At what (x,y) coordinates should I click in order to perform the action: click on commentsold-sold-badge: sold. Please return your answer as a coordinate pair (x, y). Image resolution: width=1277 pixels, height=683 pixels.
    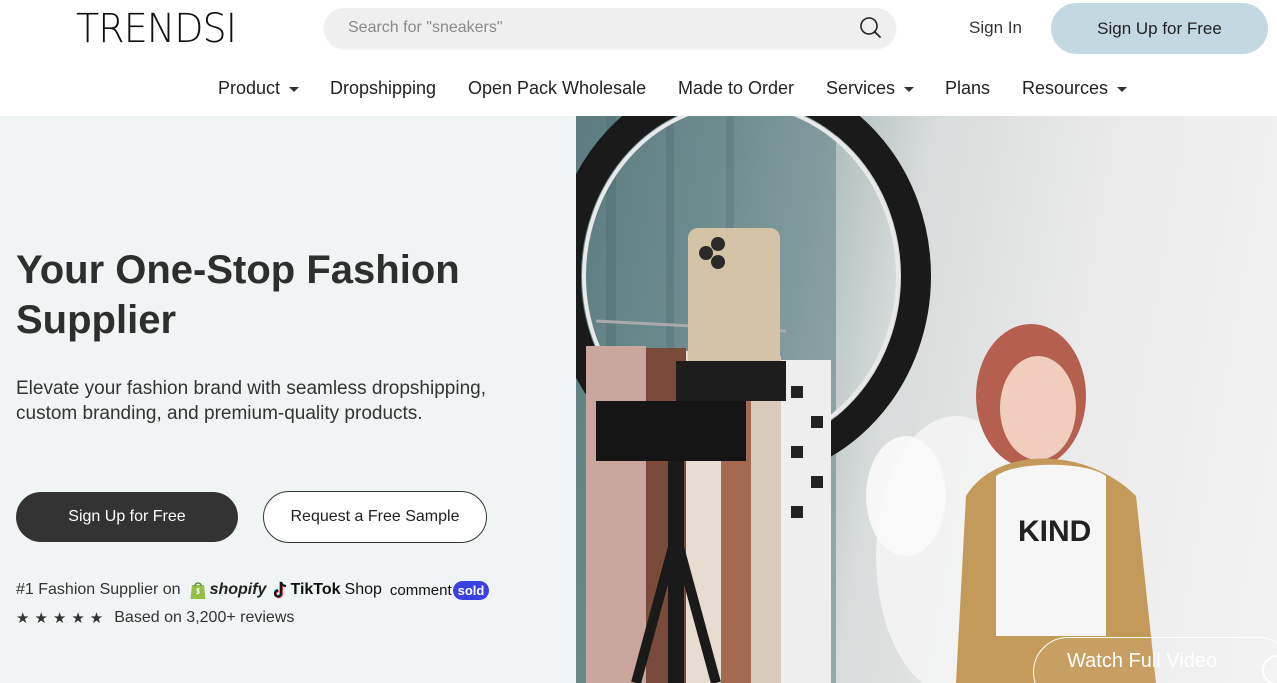
    Looking at the image, I should click on (471, 590).